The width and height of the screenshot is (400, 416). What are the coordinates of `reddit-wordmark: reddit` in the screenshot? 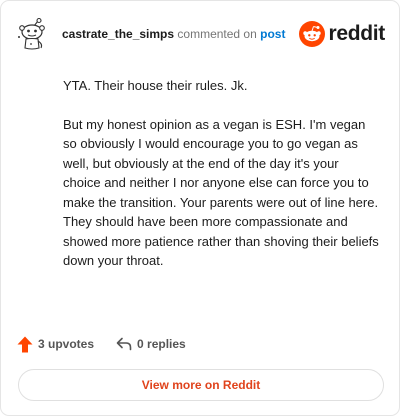 It's located at (356, 33).